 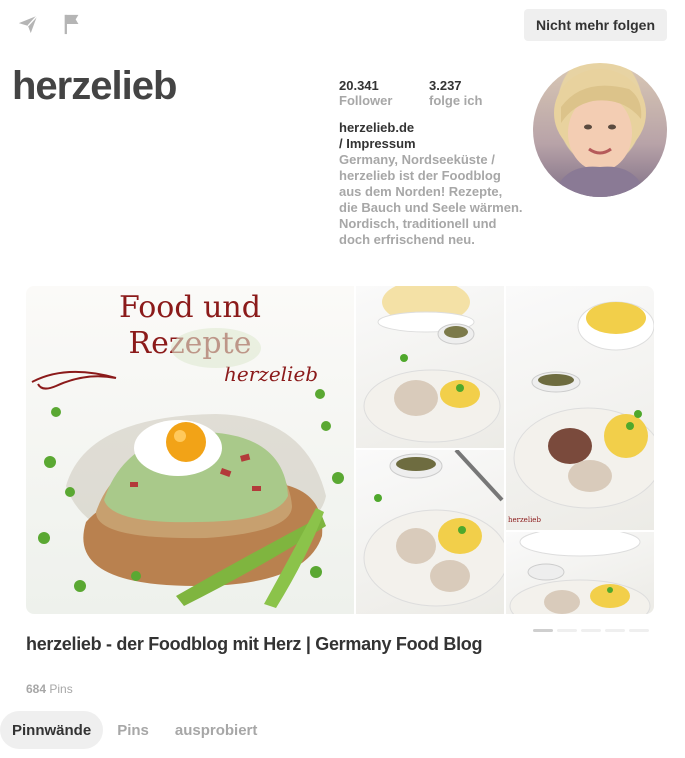 What do you see at coordinates (52, 730) in the screenshot?
I see `tab-pinnwaende: Pinnwände` at bounding box center [52, 730].